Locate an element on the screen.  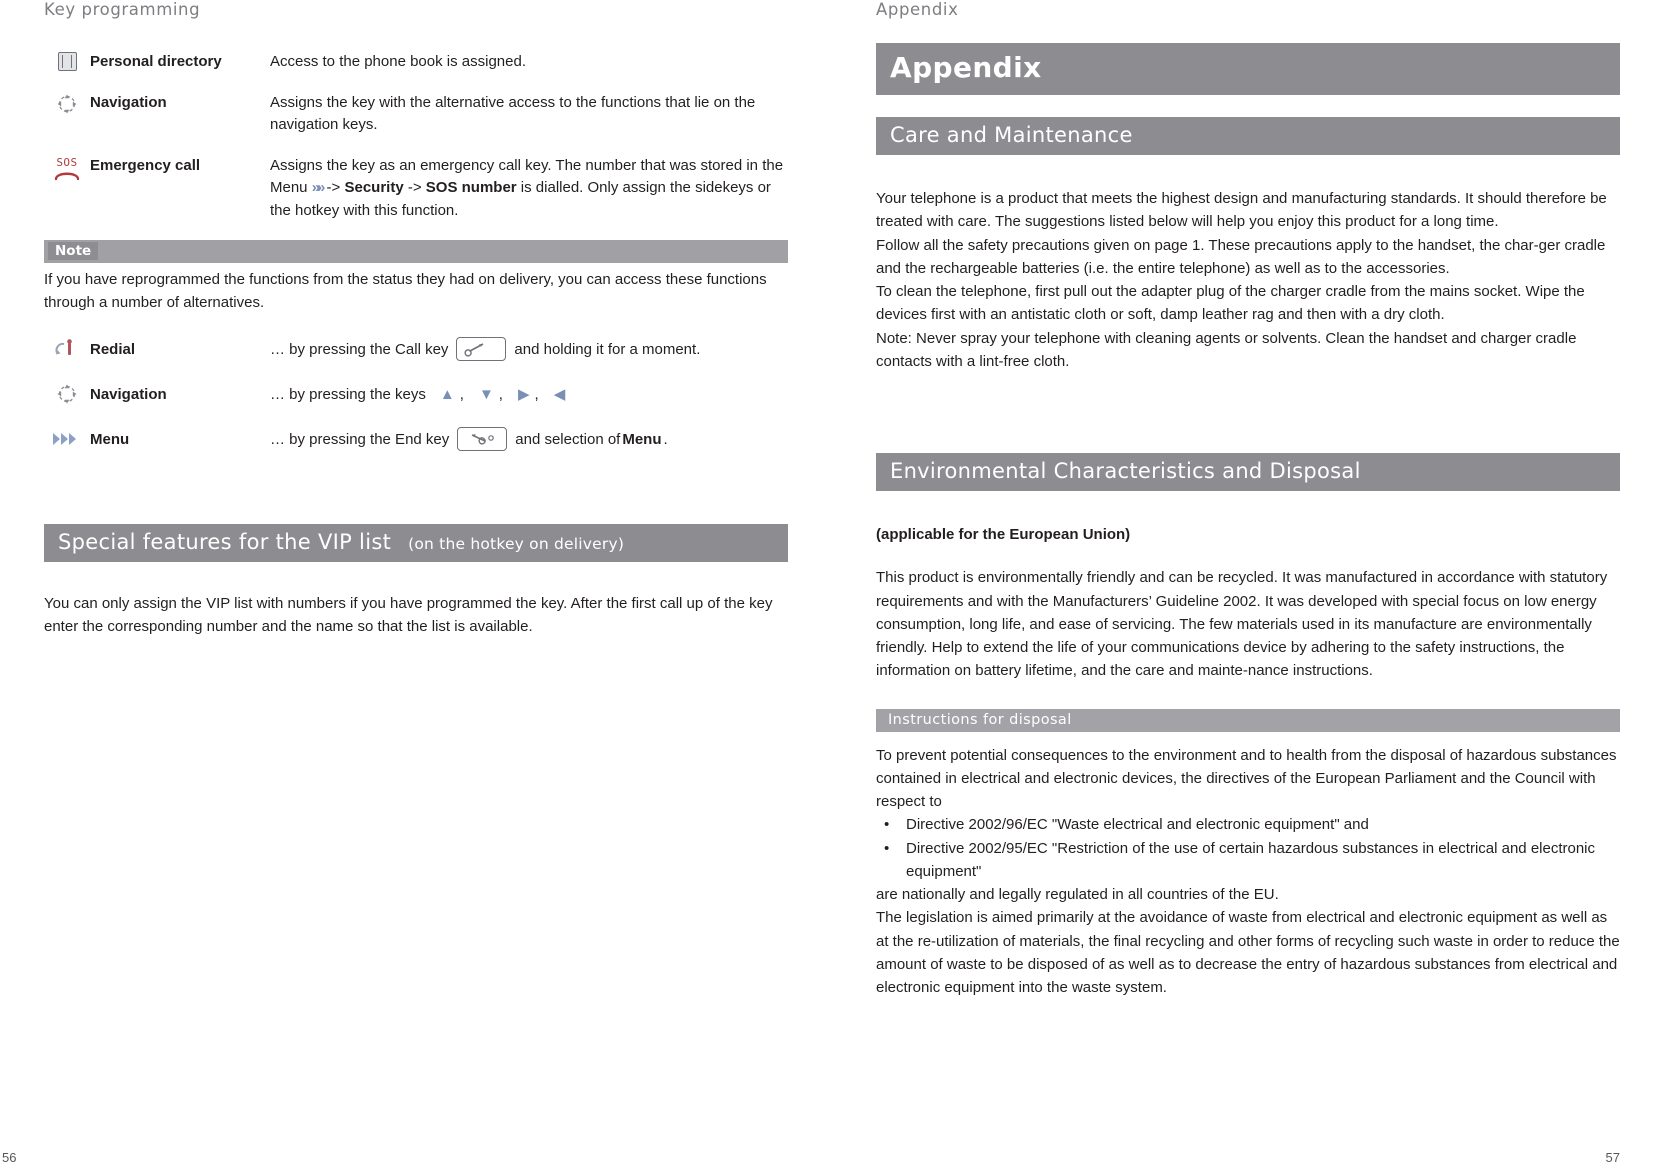
vip-section-title: Special features for the VIP list is located at coordinates (225, 542).